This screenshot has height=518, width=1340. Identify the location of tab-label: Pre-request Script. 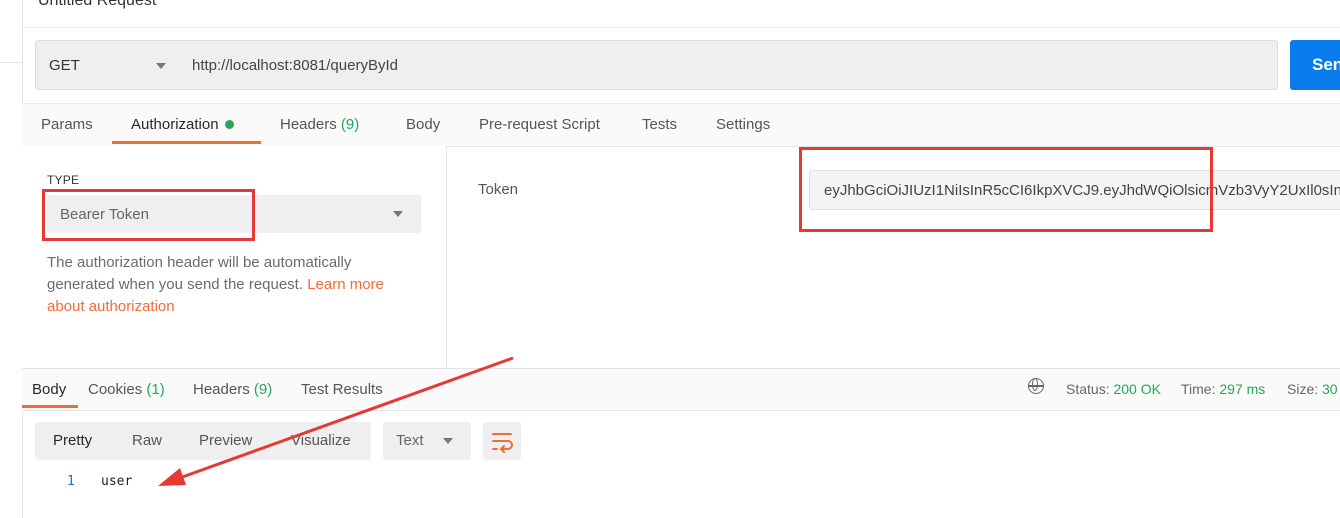
(539, 124).